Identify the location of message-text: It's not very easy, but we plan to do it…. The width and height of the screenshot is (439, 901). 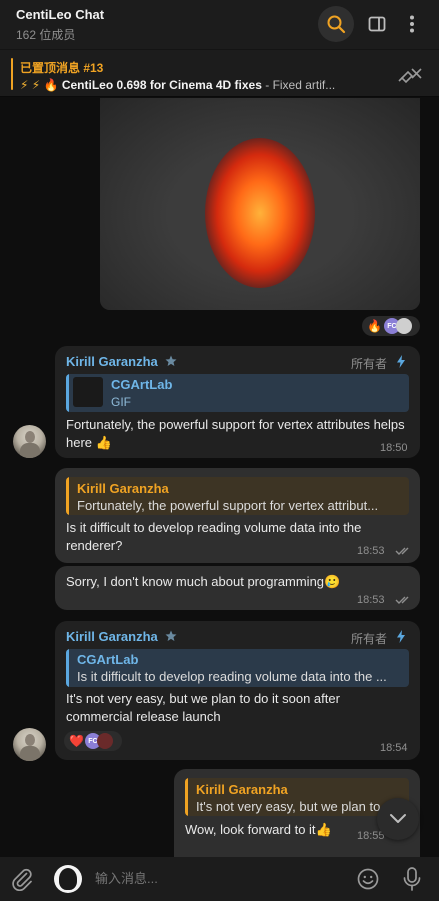
(203, 707).